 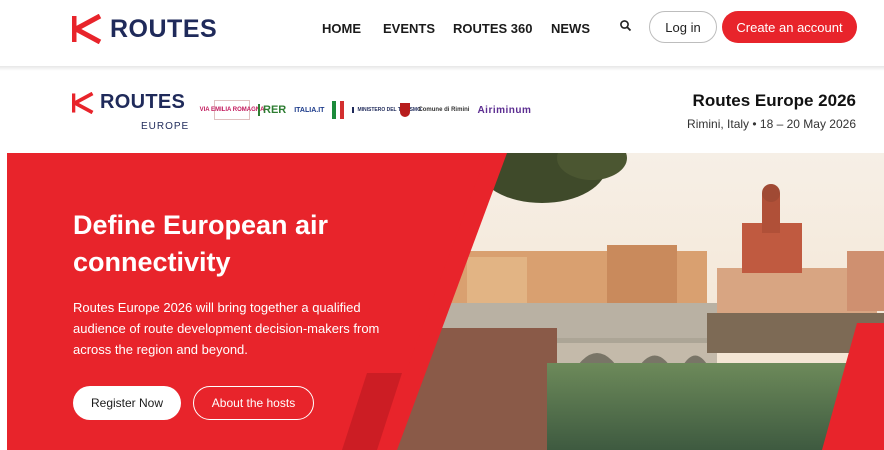 I want to click on hero-title: Define European air connectivity, so click(x=201, y=243).